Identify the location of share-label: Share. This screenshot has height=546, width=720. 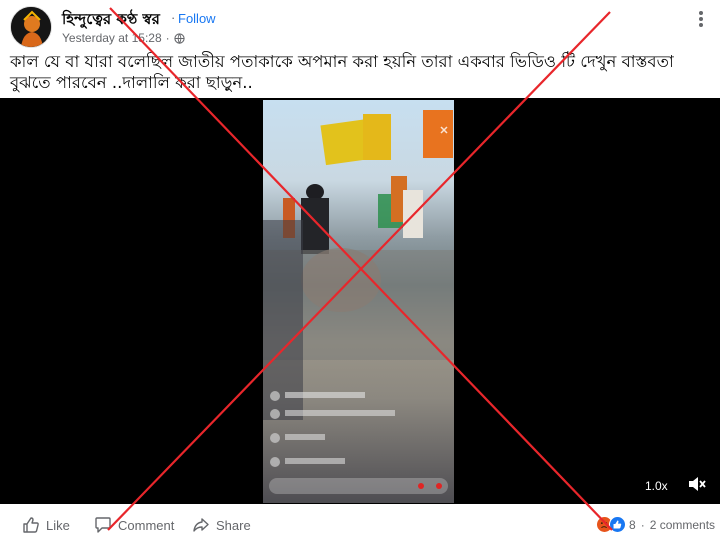
(233, 525).